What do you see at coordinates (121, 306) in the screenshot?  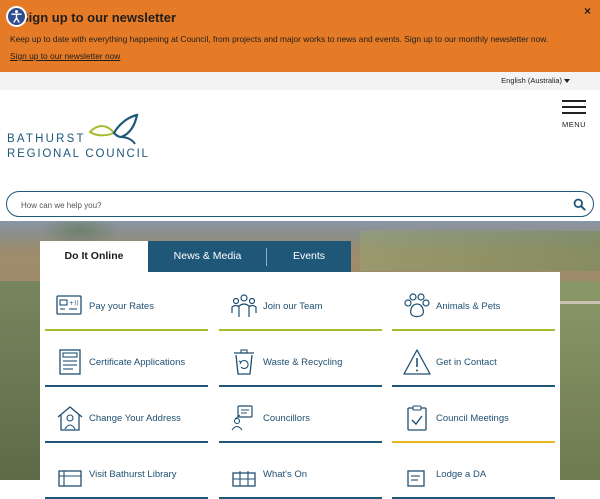 I see `item-label: Pay your Rates` at bounding box center [121, 306].